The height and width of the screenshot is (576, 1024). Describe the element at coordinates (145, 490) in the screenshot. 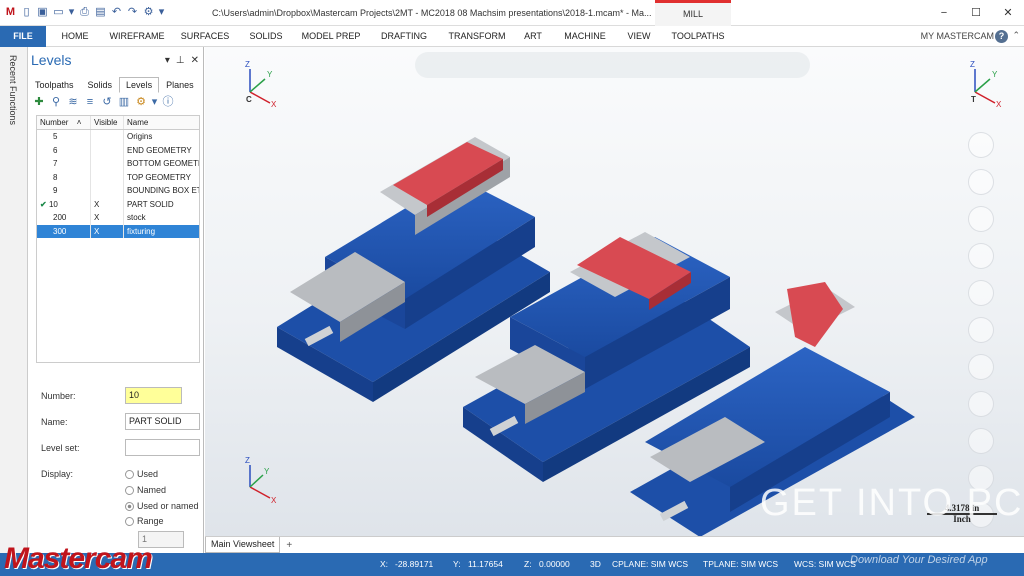

I see `radio-named: Named` at that location.